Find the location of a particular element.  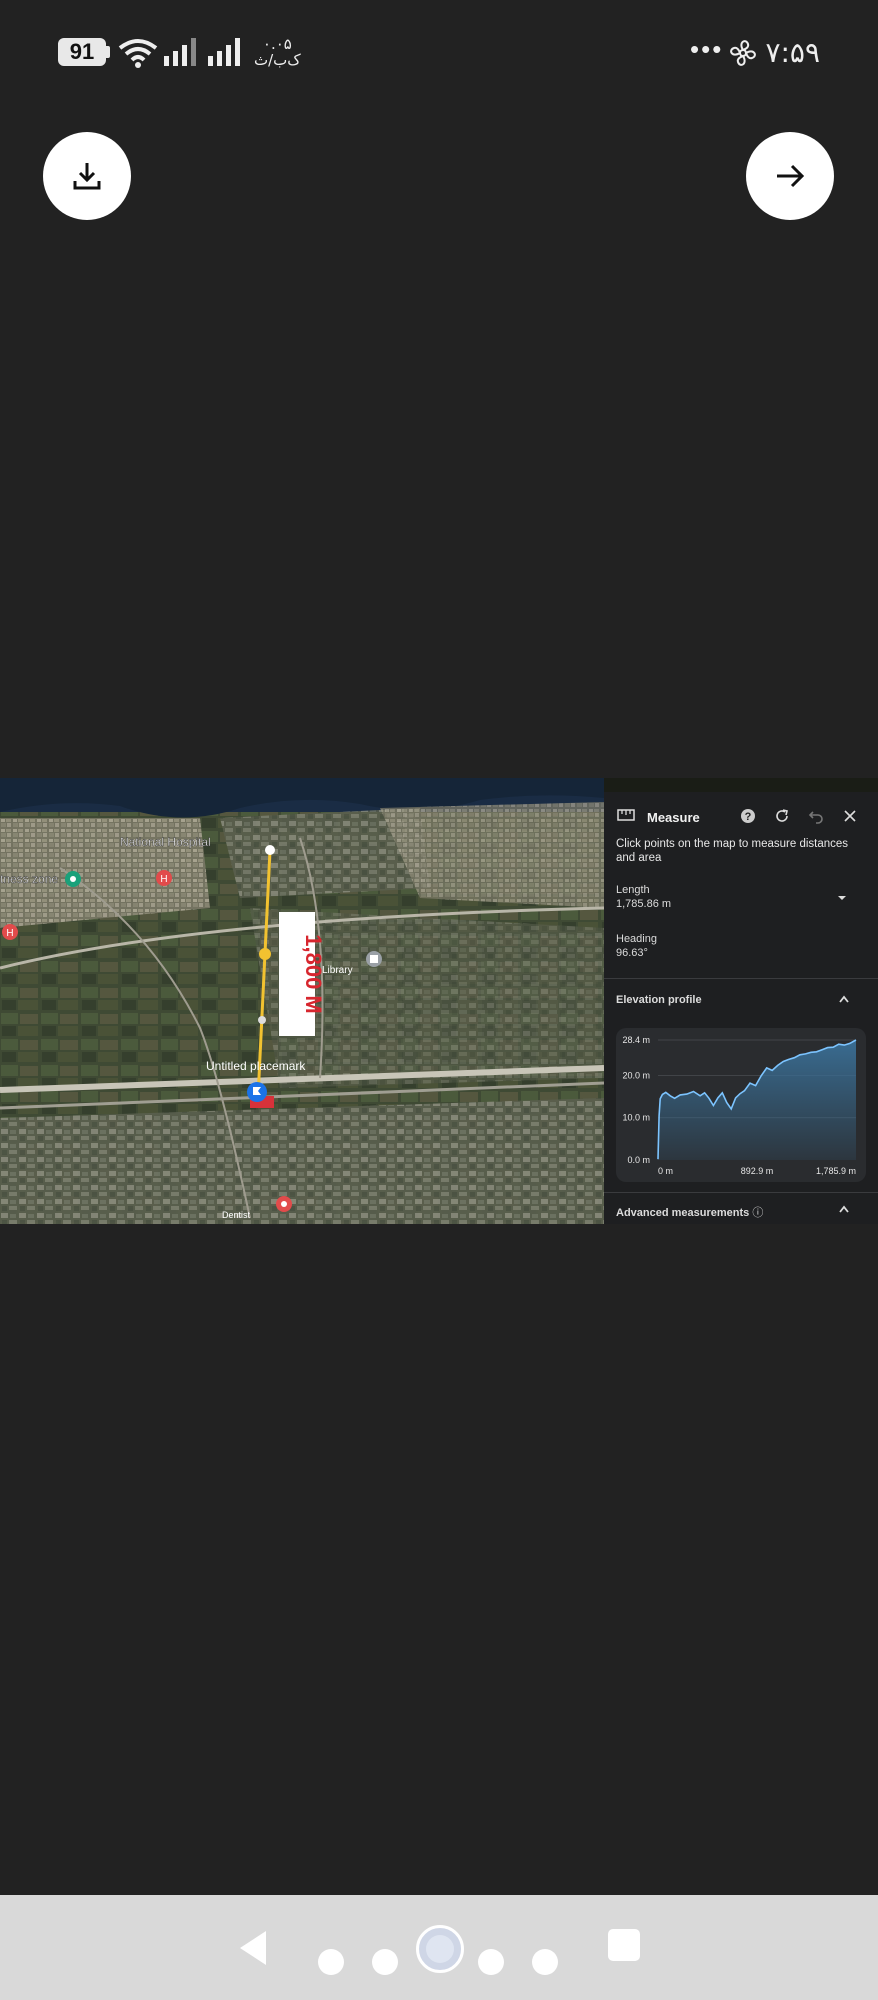

measure-title: Measure is located at coordinates (673, 817).